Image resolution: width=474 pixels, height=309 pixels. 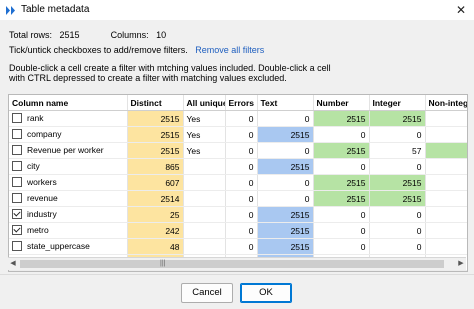 What do you see at coordinates (155, 230) in the screenshot?
I see `distinct-cell: 242` at bounding box center [155, 230].